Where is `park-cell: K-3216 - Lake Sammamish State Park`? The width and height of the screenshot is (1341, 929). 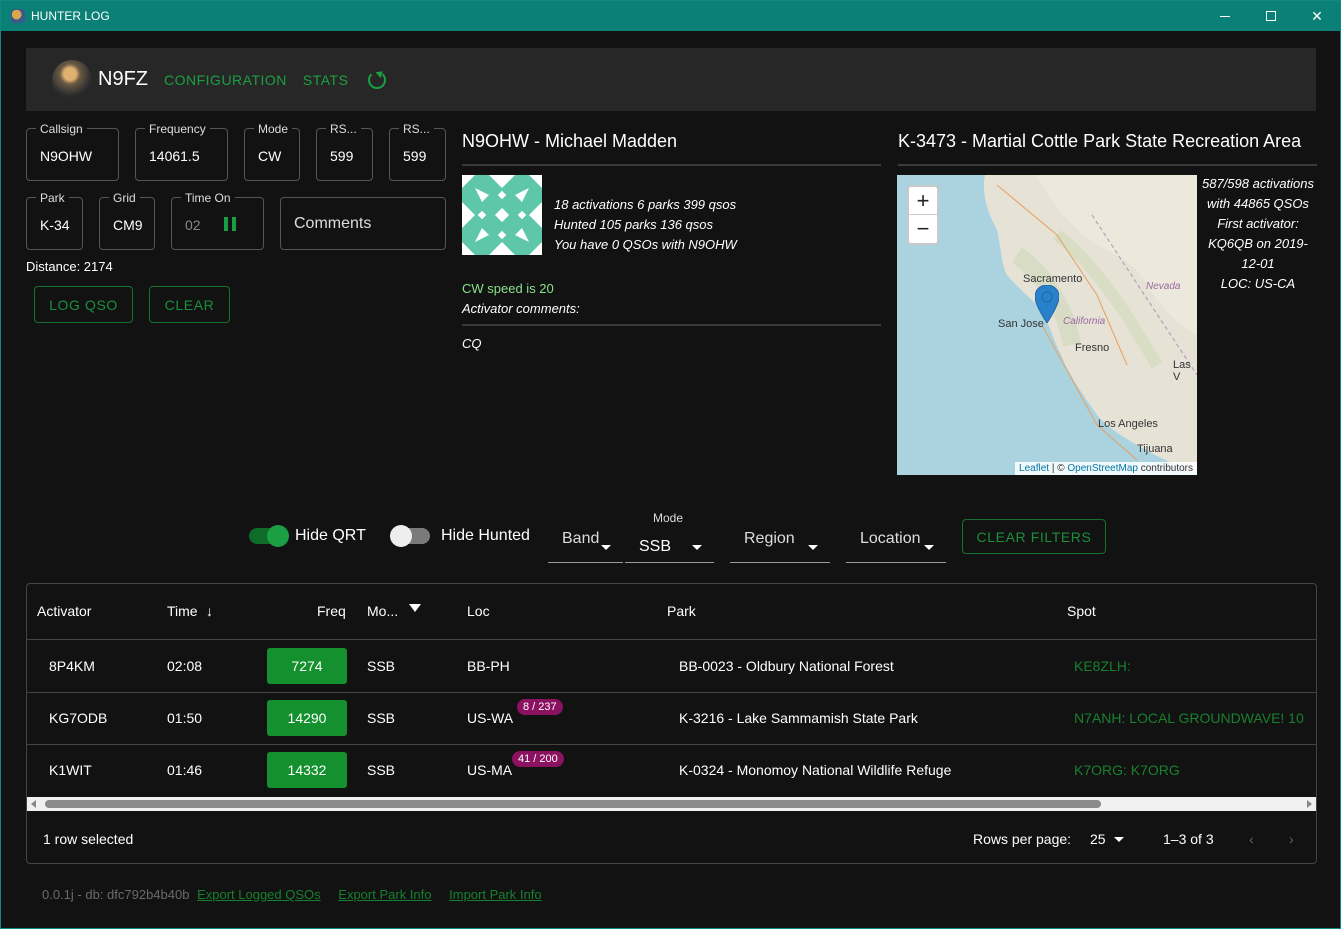 park-cell: K-3216 - Lake Sammamish State Park is located at coordinates (798, 718).